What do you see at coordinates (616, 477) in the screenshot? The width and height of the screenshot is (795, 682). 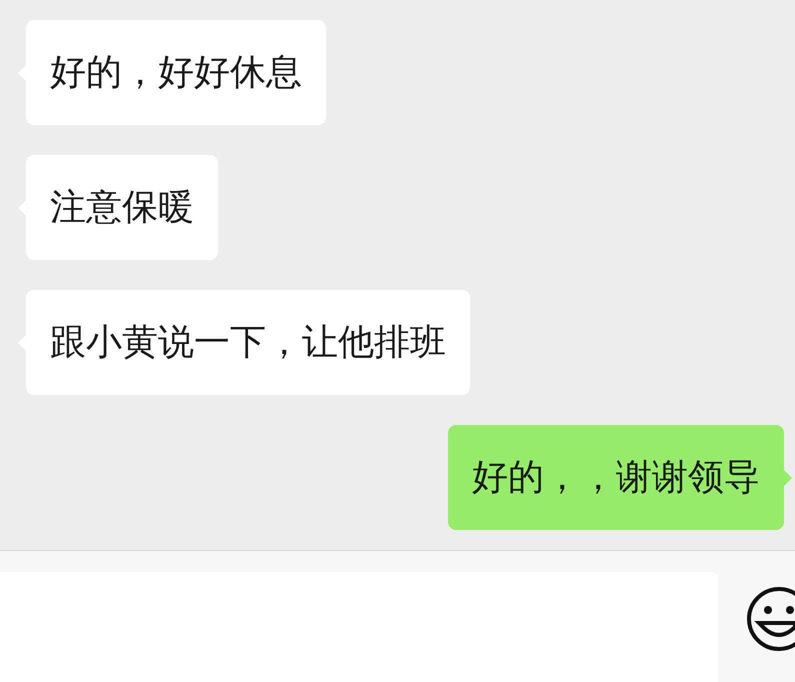 I see `message-bubble: 好的，，谢谢领导` at bounding box center [616, 477].